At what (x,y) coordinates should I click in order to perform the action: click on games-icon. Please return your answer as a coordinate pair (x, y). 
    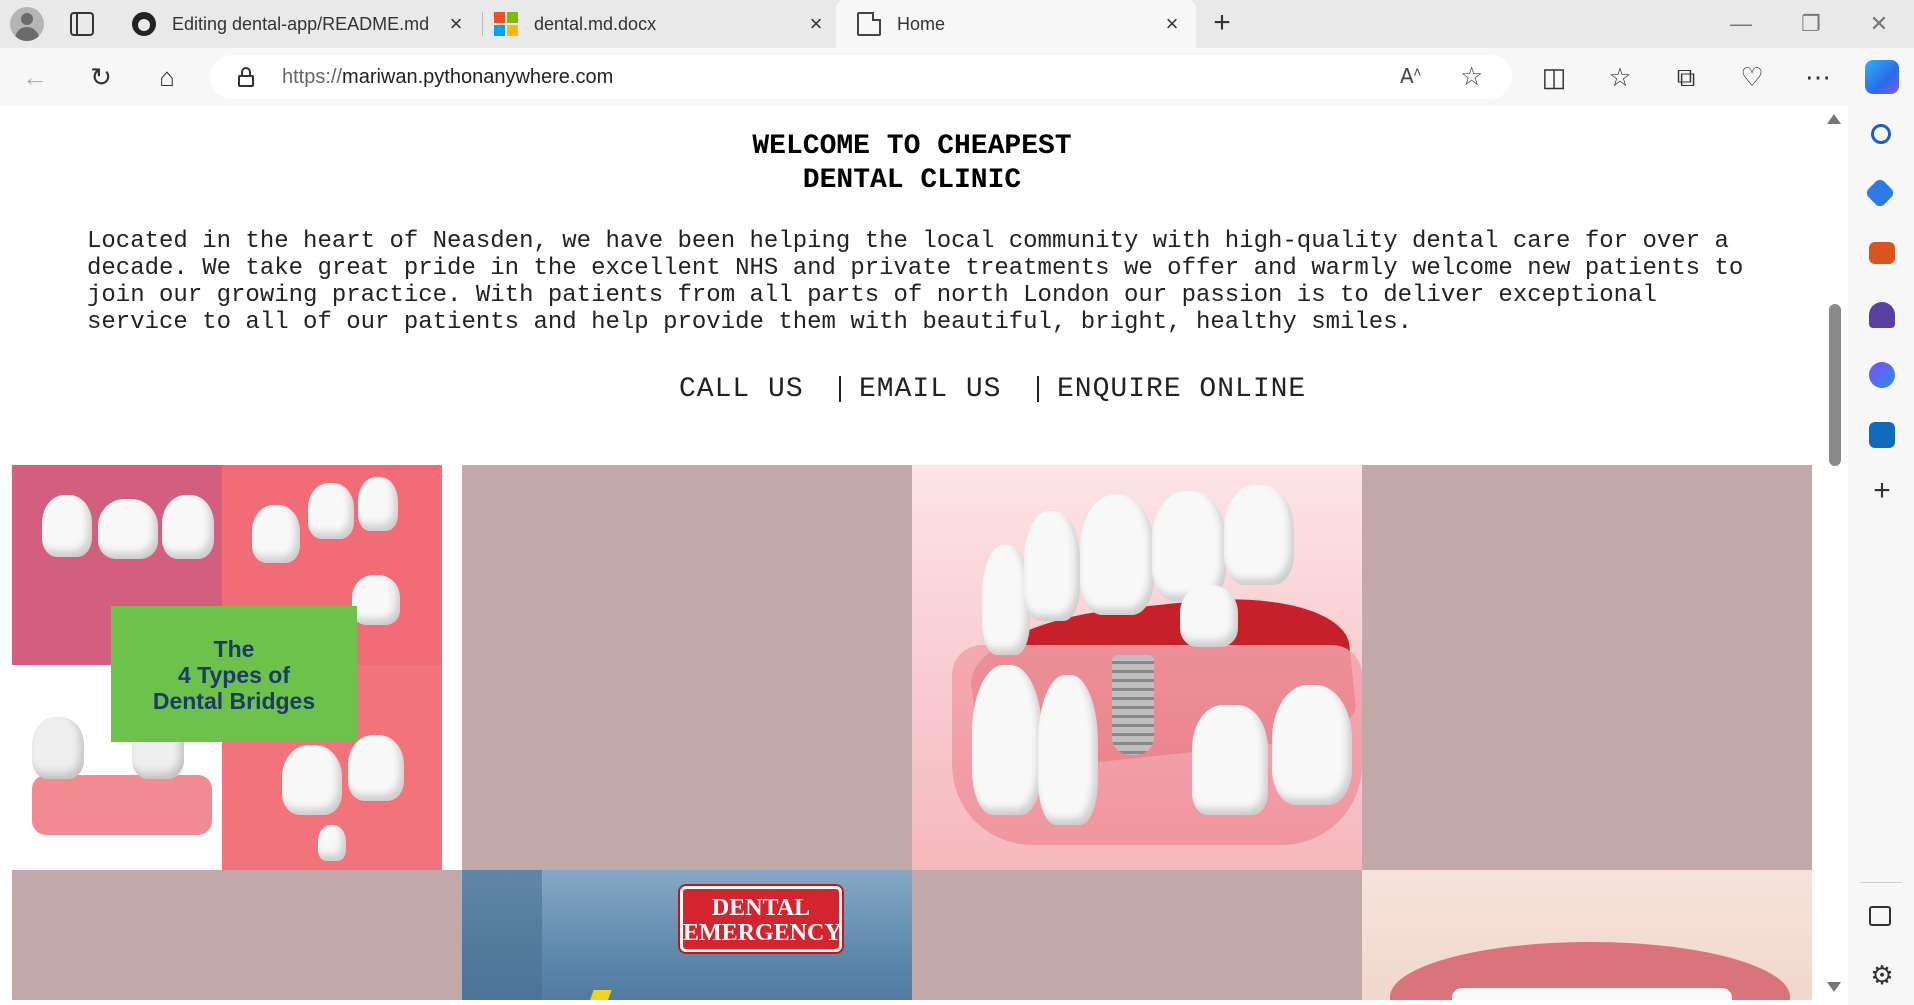
    Looking at the image, I should click on (1882, 315).